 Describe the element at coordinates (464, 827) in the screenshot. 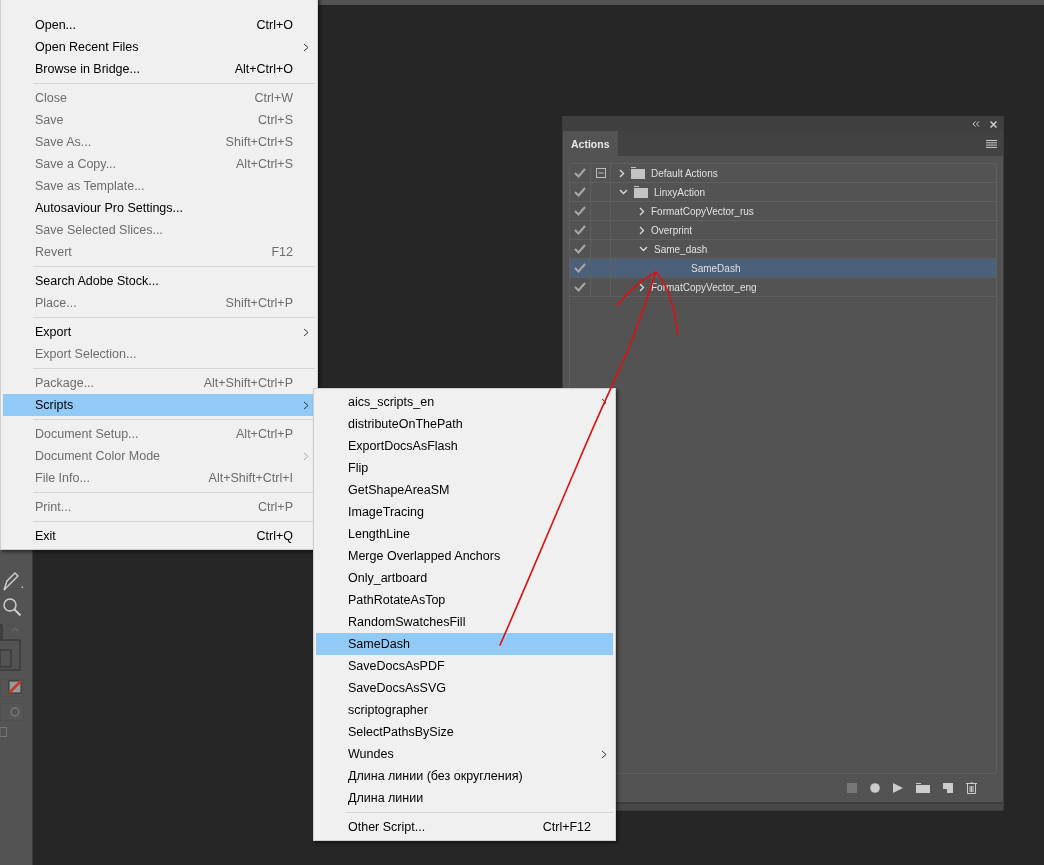

I see `menu-item: Other Script... Ctrl+F12` at that location.